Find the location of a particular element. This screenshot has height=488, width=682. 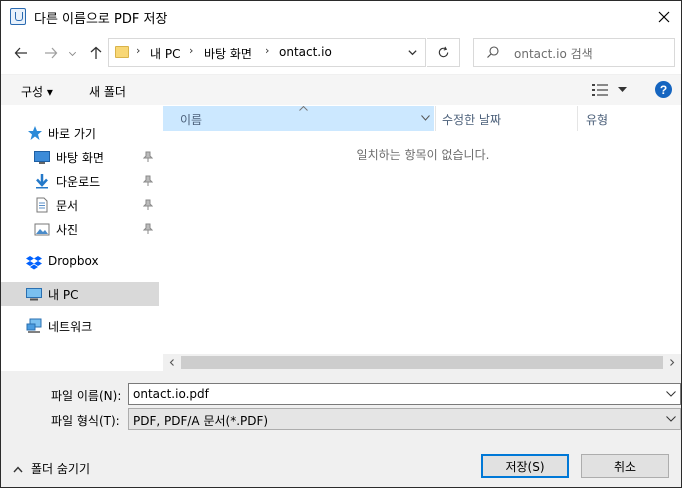

back-button is located at coordinates (21, 53).